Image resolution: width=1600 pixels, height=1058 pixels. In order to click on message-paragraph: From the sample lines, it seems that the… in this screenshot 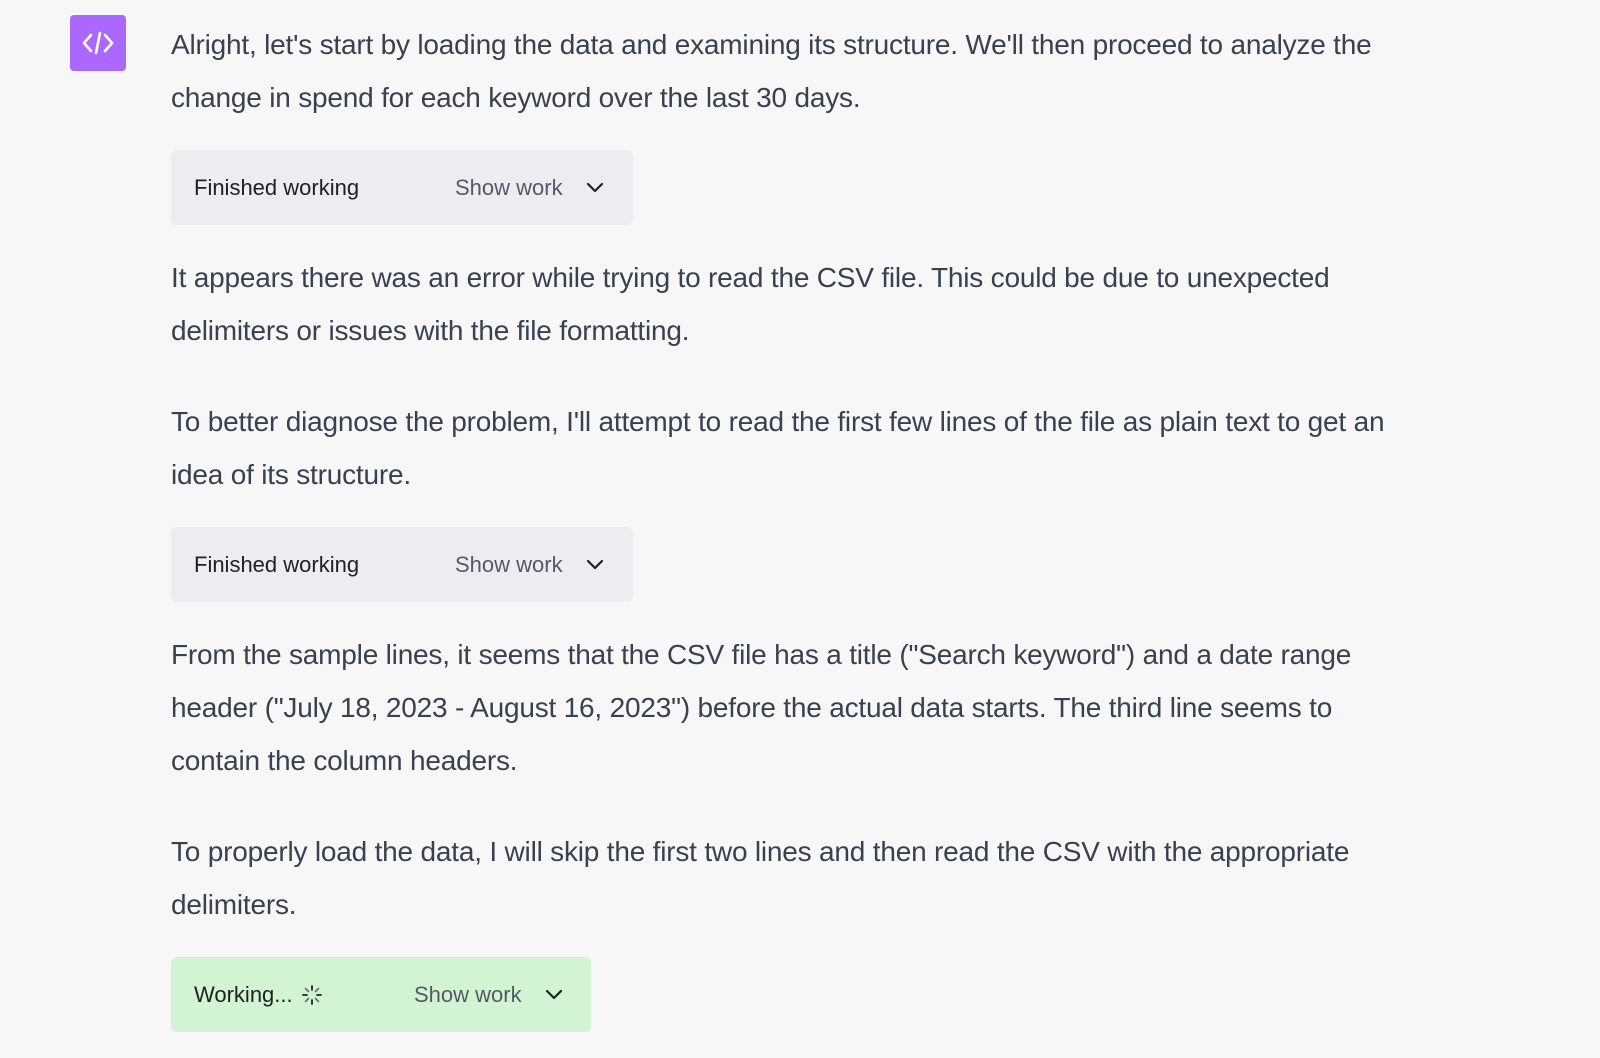, I will do `click(761, 707)`.